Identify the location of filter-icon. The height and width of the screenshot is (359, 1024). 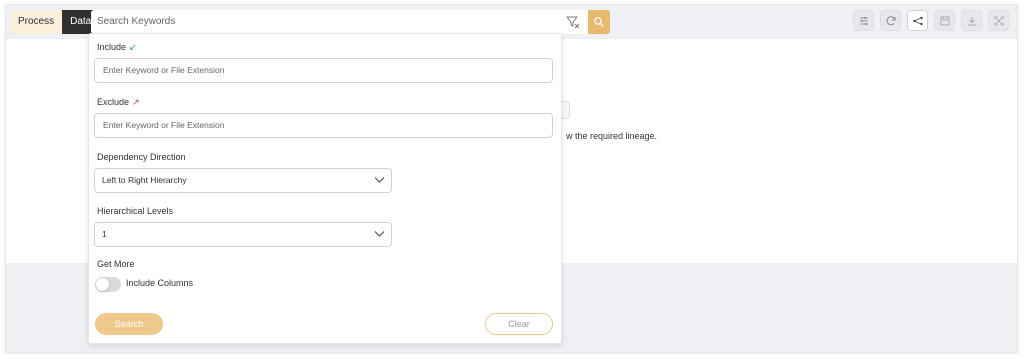
(572, 22).